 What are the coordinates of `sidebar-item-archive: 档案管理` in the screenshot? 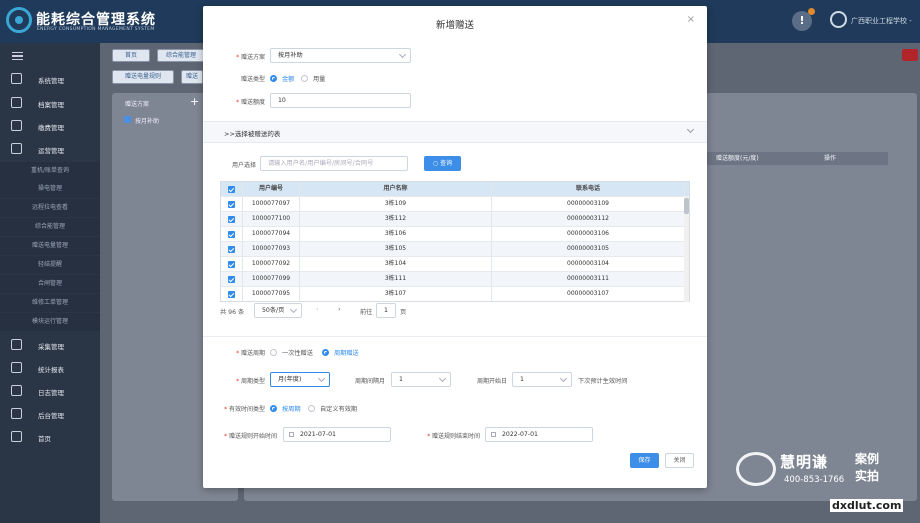 It's located at (50, 103).